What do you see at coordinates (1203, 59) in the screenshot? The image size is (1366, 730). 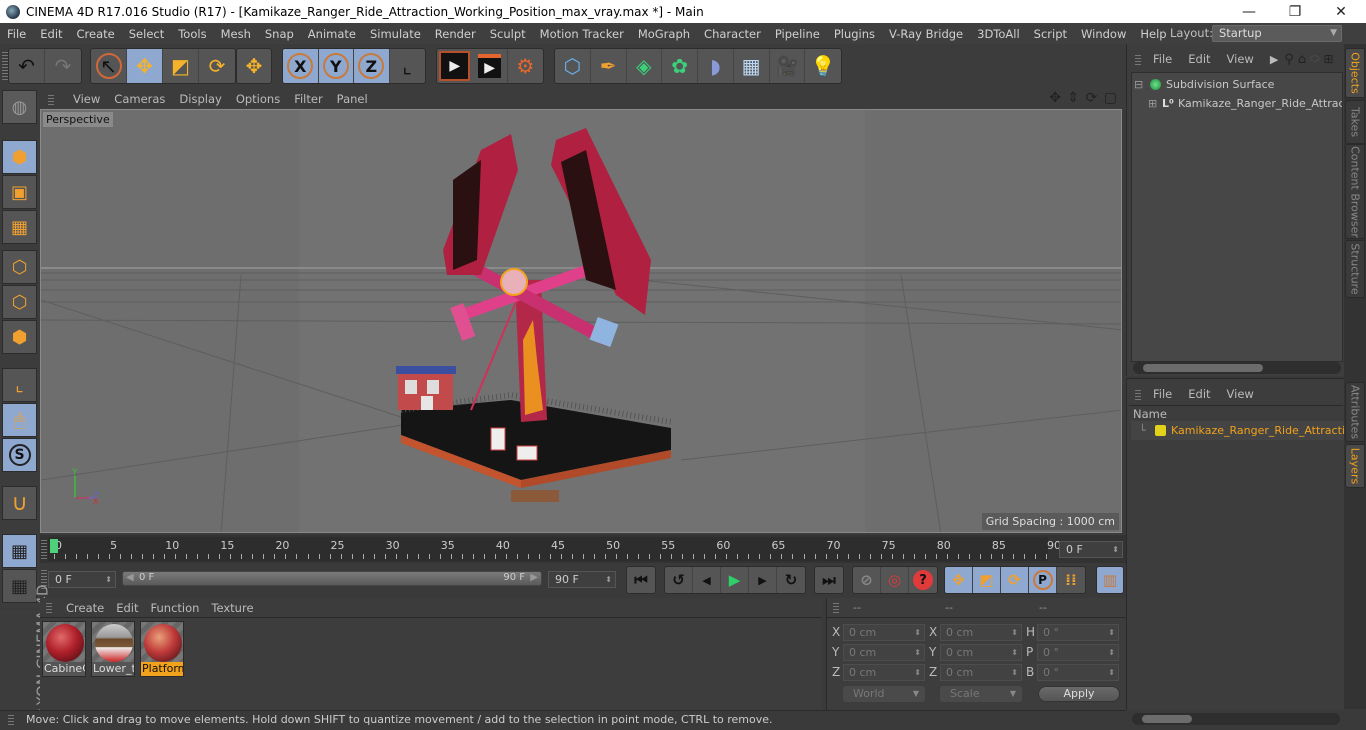 I see `object-menu-edit: Edit` at bounding box center [1203, 59].